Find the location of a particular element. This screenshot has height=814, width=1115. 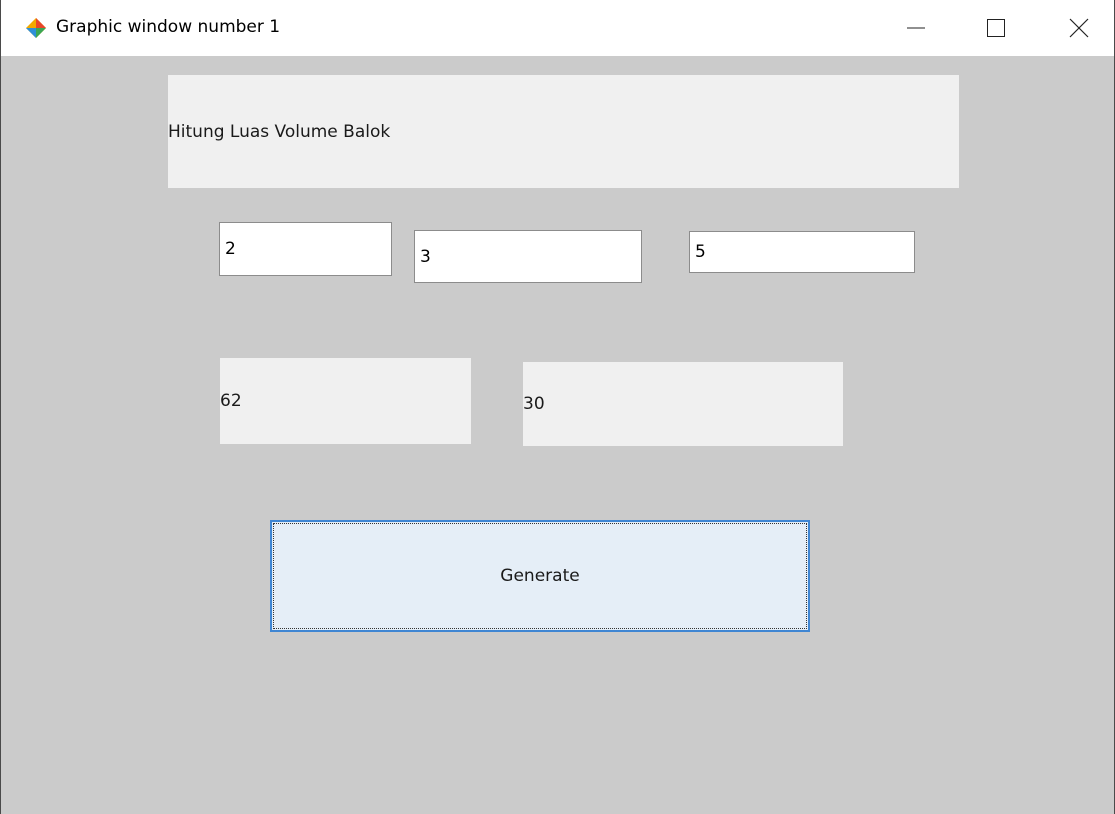

heading-frame: Hitung Luas Volume Balok is located at coordinates (563, 131).